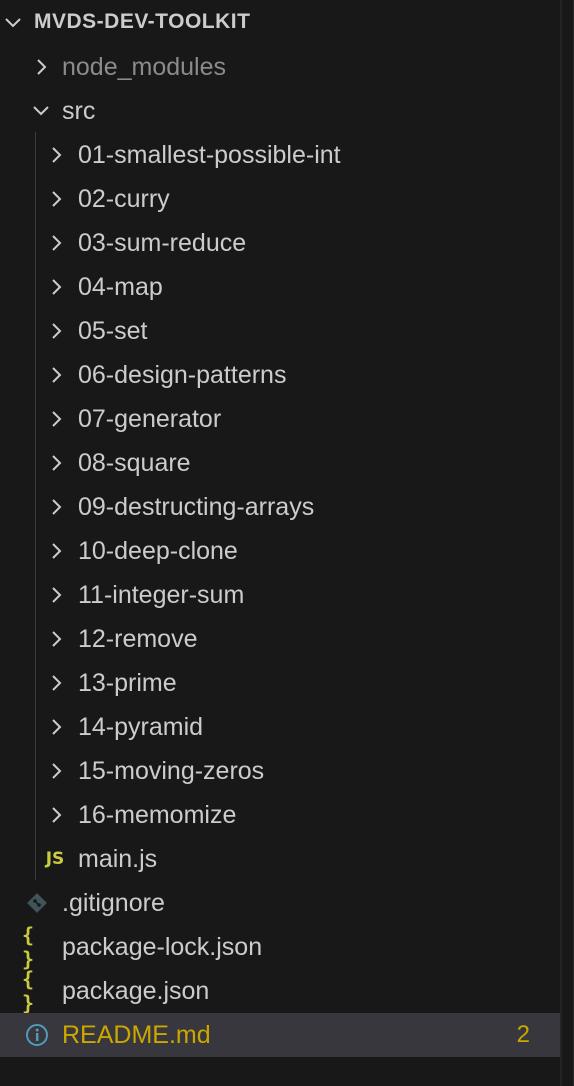  What do you see at coordinates (280, 815) in the screenshot?
I see `folder-item: 16-memomize` at bounding box center [280, 815].